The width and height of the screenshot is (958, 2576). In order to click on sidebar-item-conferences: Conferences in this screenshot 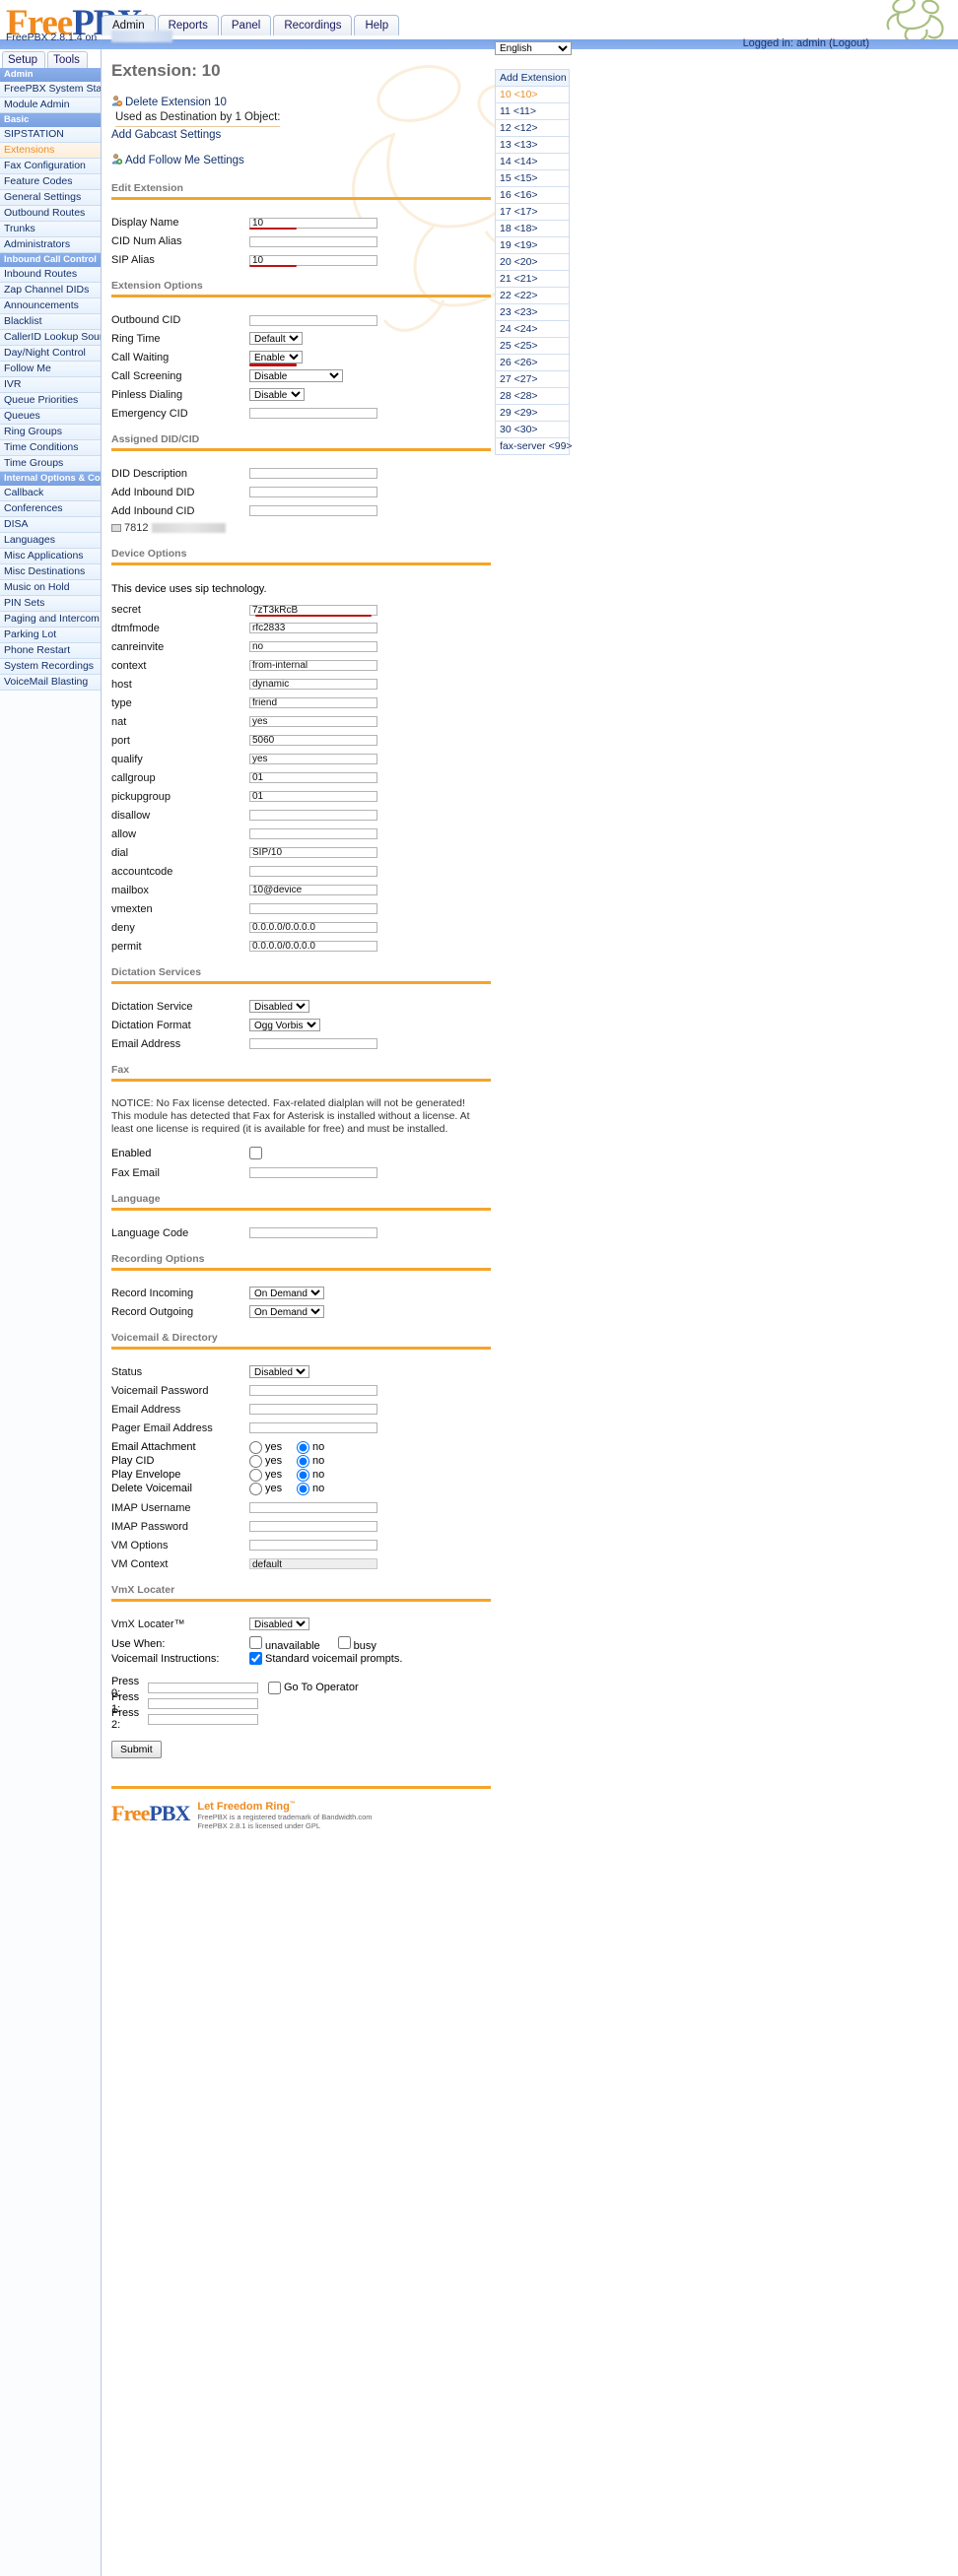, I will do `click(51, 509)`.